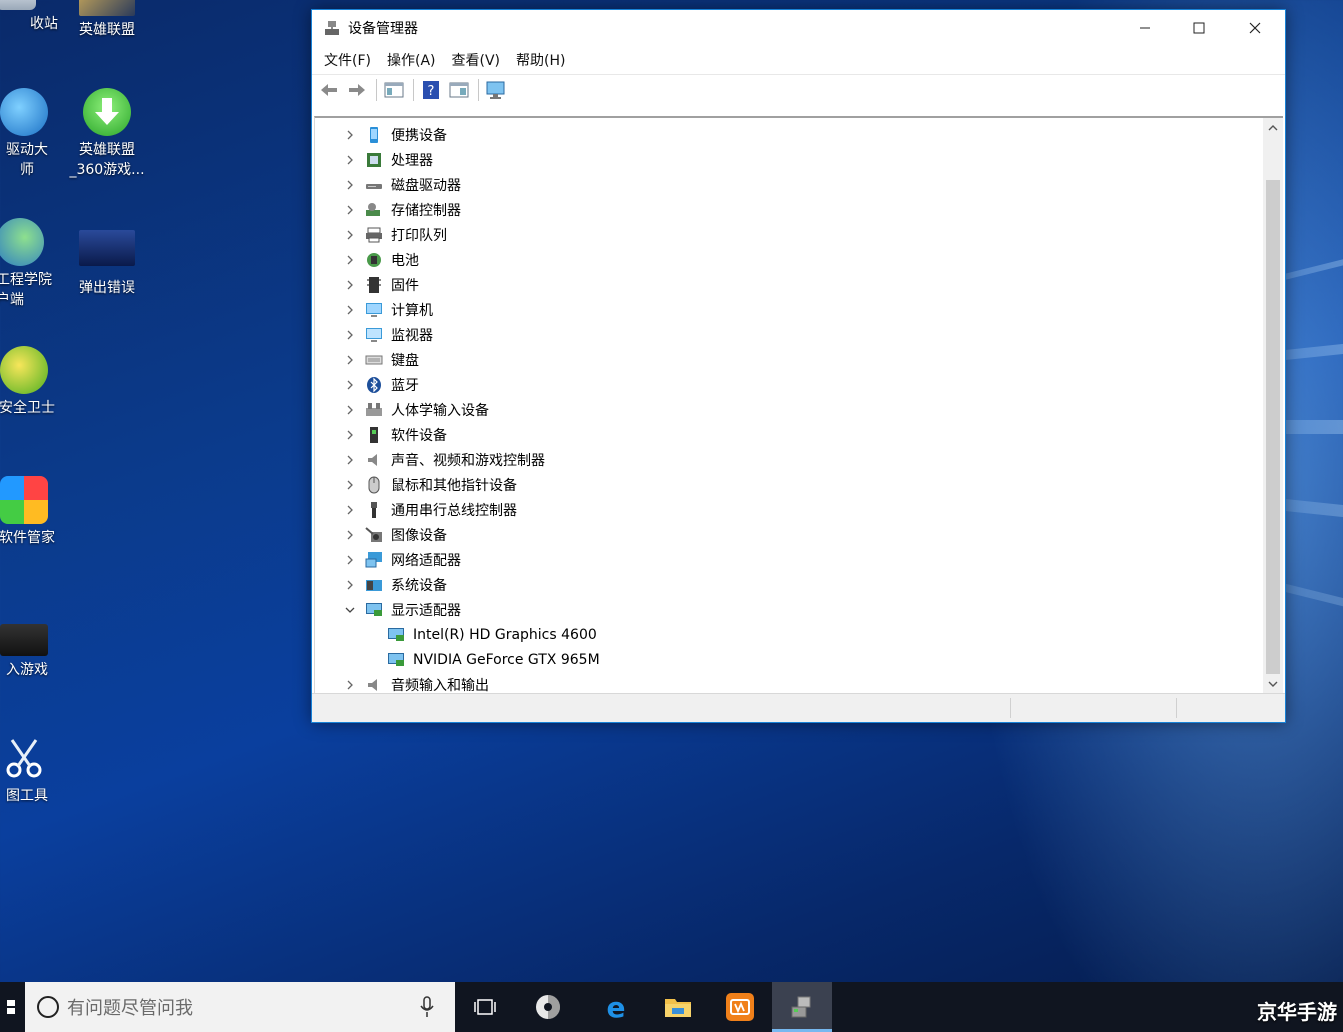  I want to click on desktop-icon-popup-error: 弹出错误, so click(107, 264).